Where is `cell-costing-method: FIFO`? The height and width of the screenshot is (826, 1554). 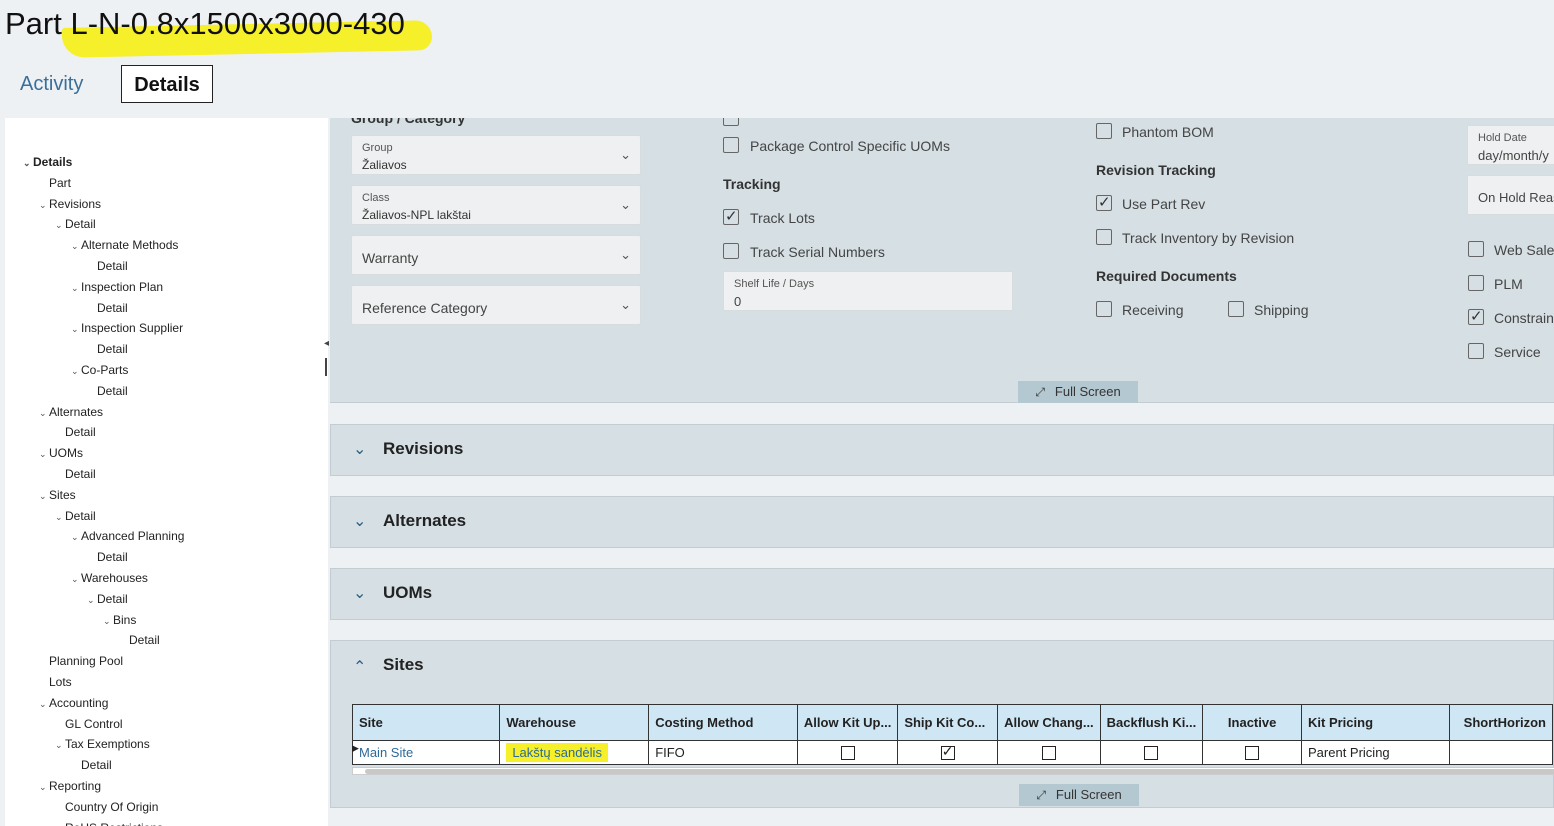
cell-costing-method: FIFO is located at coordinates (723, 752).